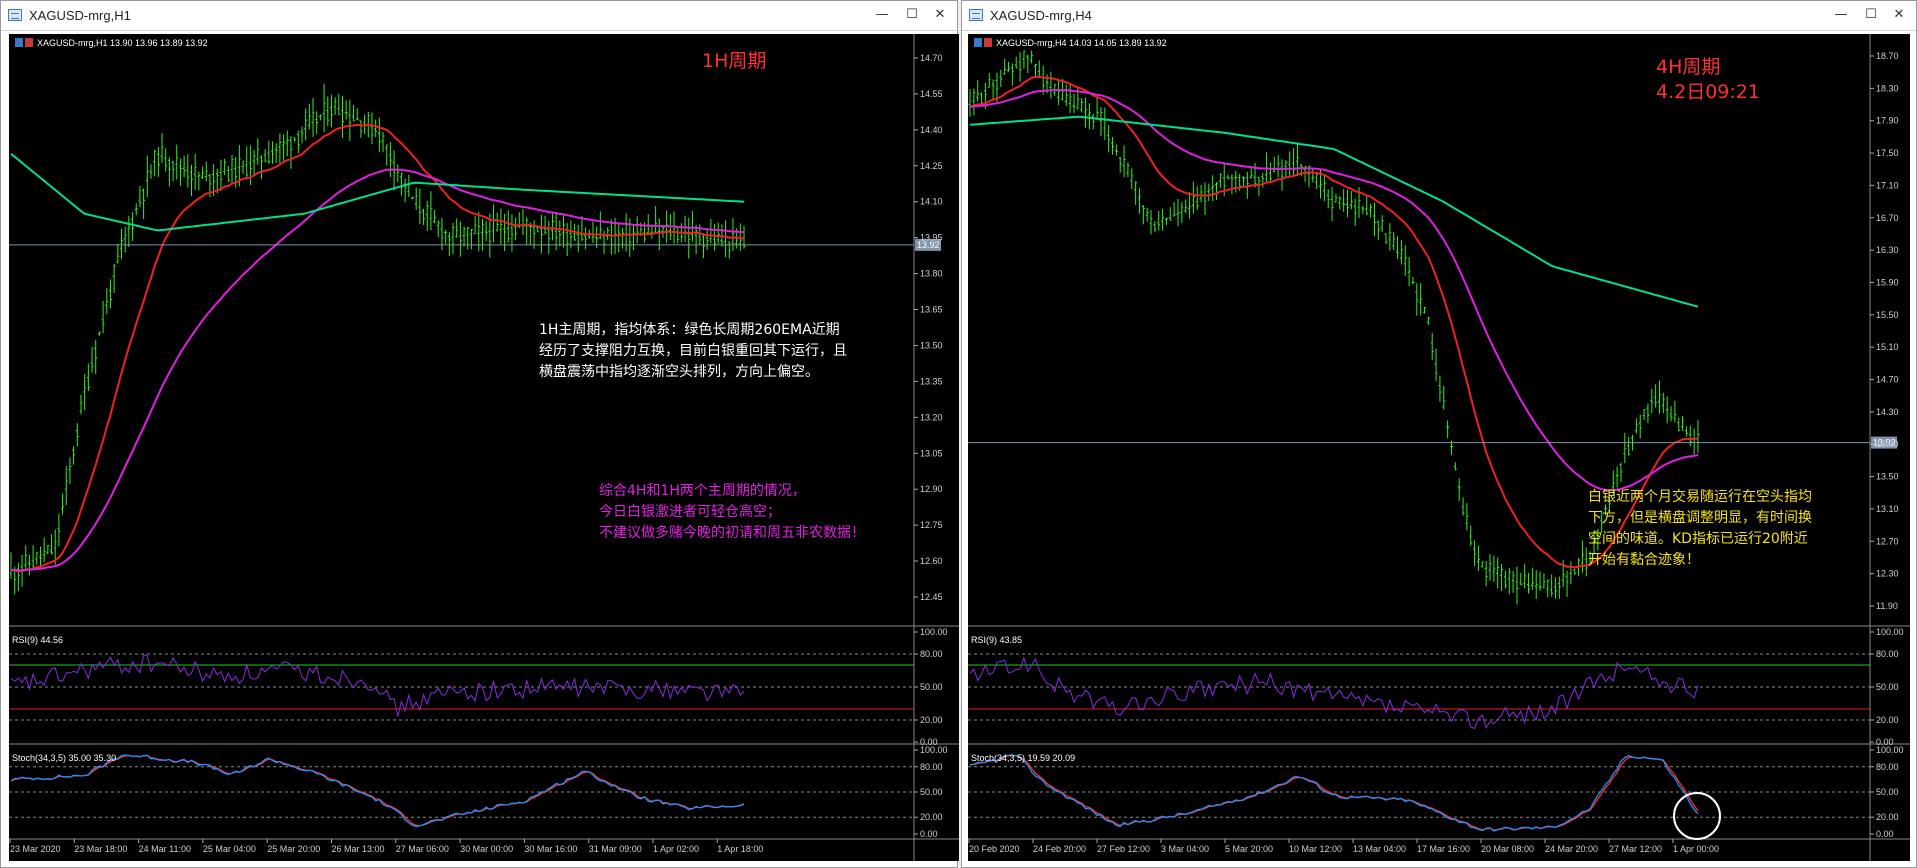 This screenshot has width=1917, height=868. What do you see at coordinates (734, 61) in the screenshot?
I see `period-label: 1H周期` at bounding box center [734, 61].